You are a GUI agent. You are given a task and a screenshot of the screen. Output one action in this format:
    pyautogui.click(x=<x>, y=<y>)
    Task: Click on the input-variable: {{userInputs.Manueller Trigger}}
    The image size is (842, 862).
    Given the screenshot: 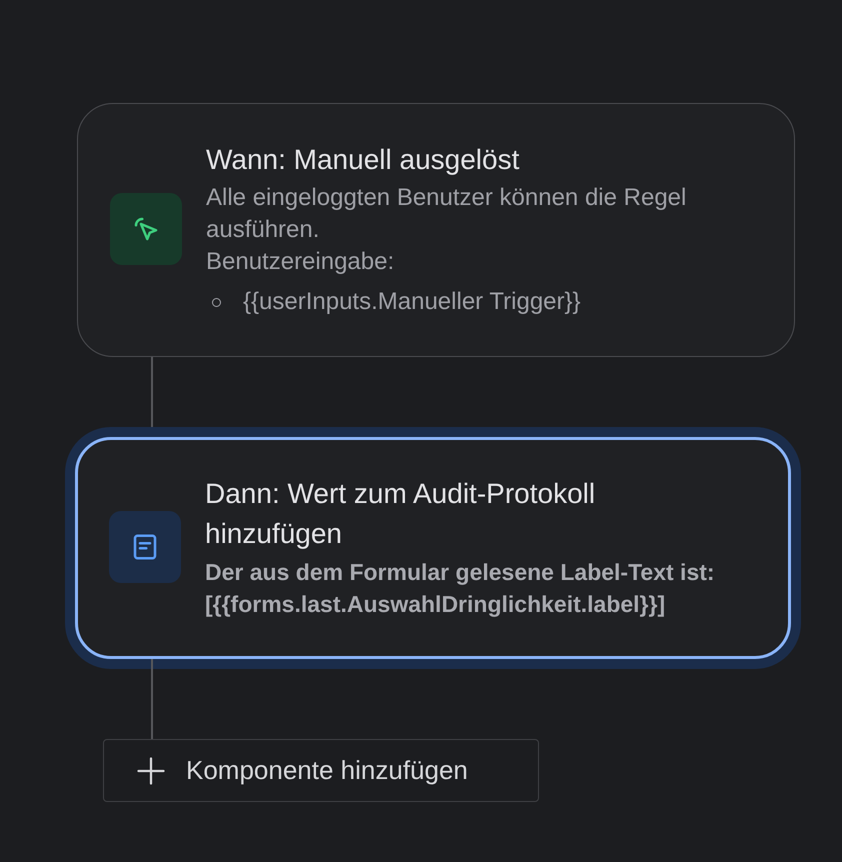 What is the action you would take?
    pyautogui.click(x=412, y=302)
    